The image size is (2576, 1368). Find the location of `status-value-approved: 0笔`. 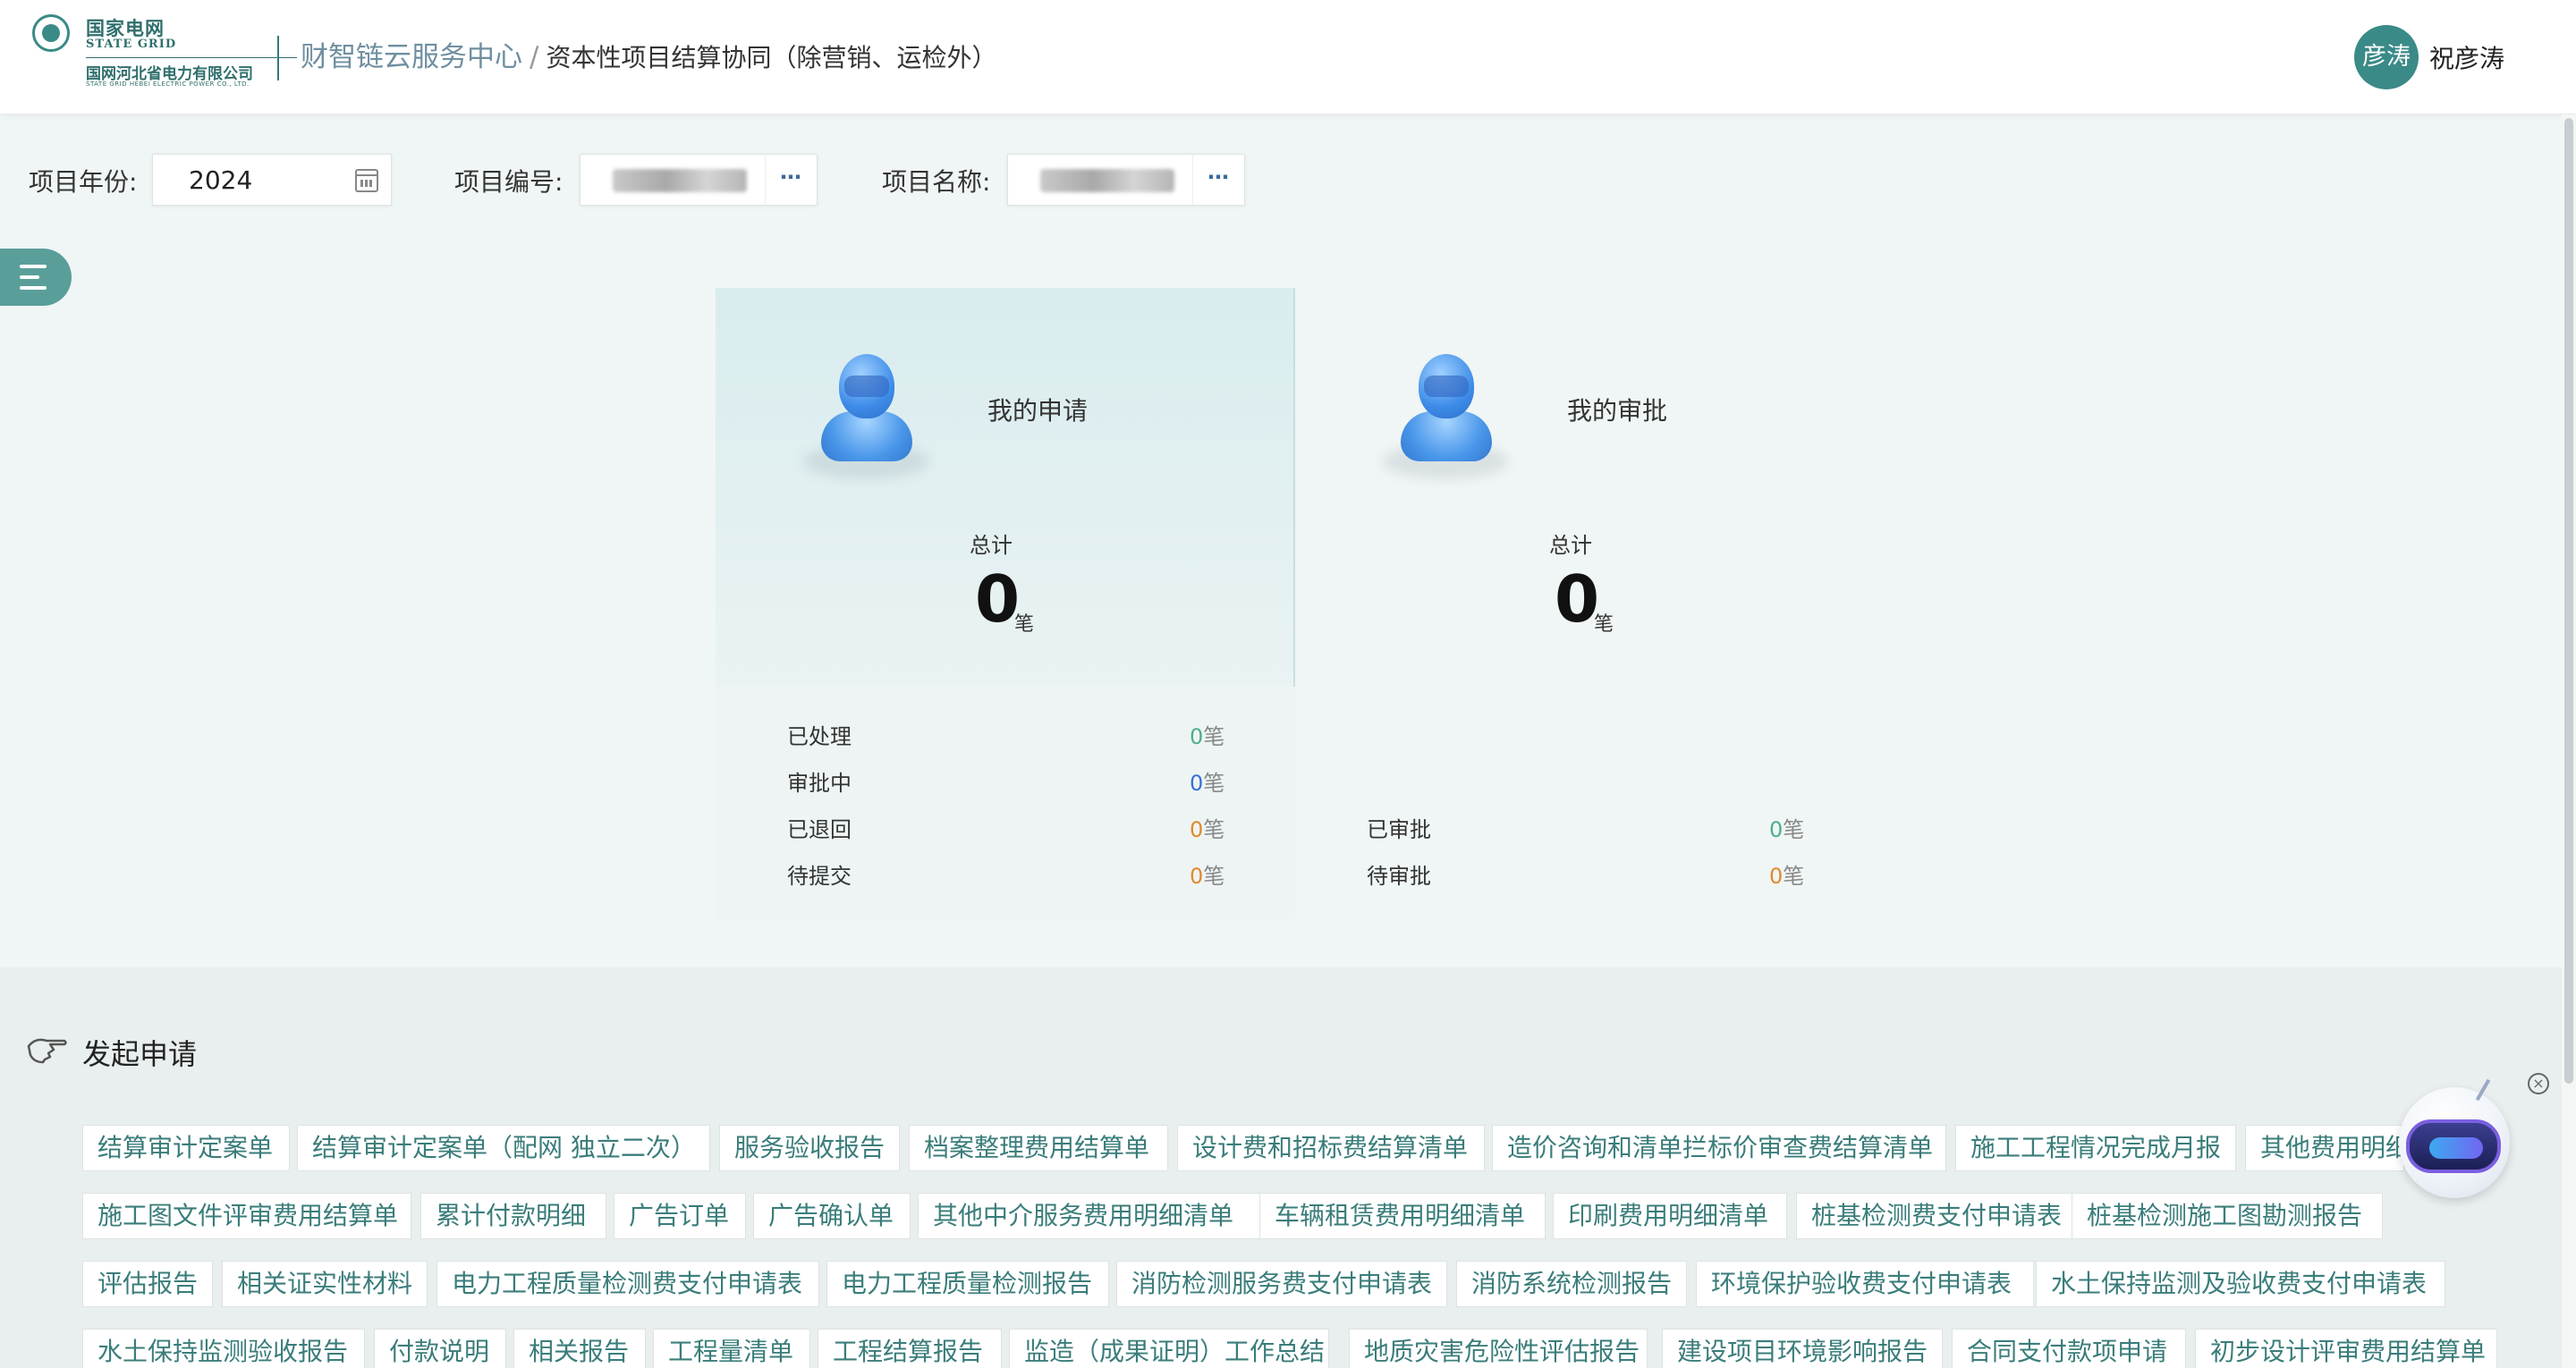

status-value-approved: 0笔 is located at coordinates (1786, 827).